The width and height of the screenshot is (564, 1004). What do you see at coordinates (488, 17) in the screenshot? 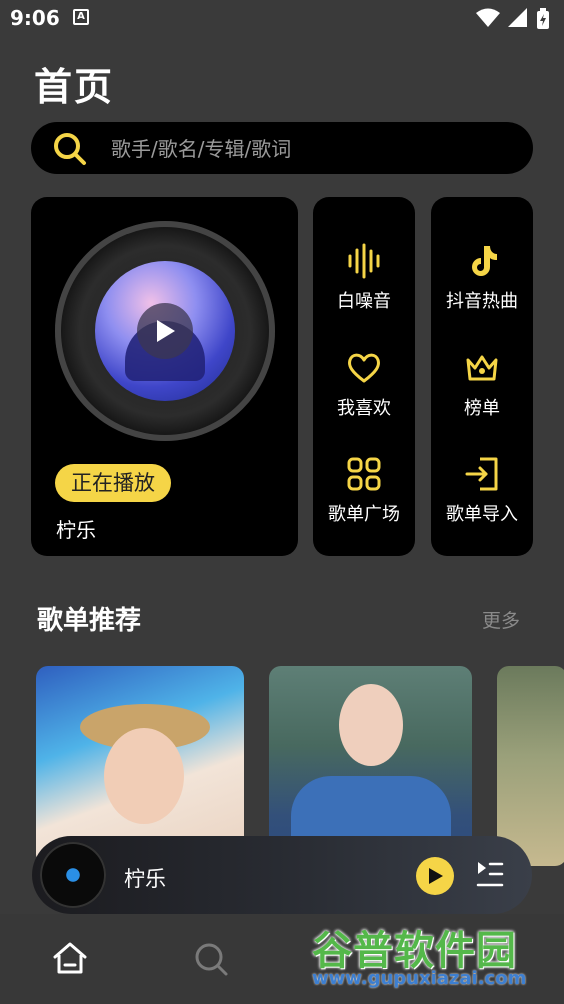
I see `wifi-icon` at bounding box center [488, 17].